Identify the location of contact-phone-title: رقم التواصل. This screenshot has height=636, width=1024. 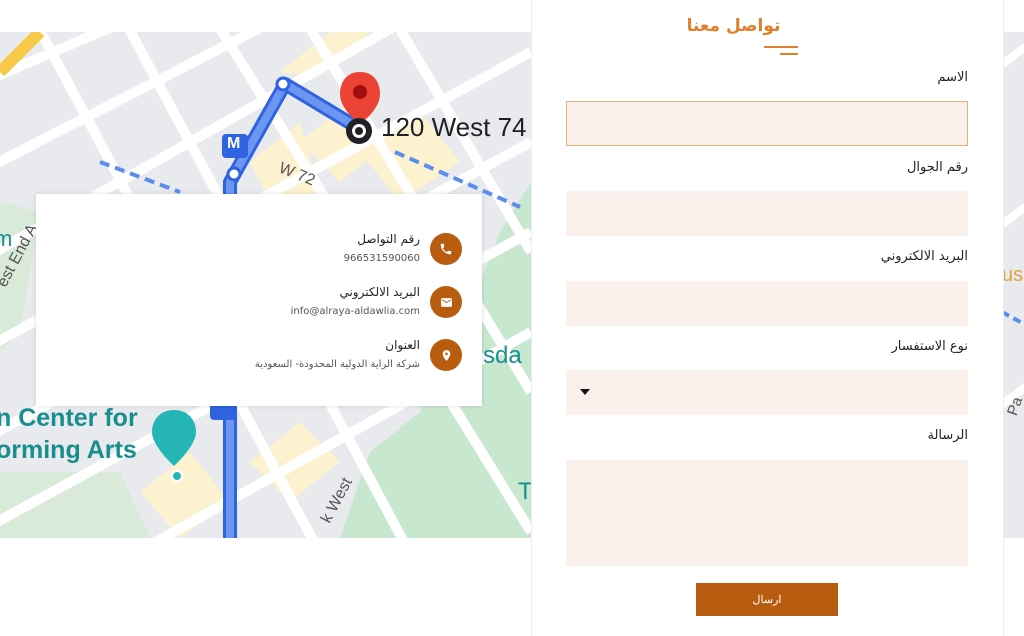
(388, 239).